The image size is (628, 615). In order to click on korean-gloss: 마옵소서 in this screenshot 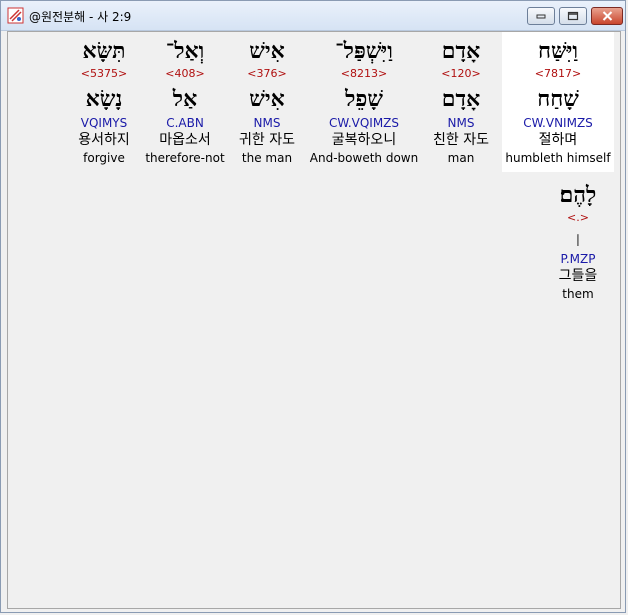, I will do `click(185, 140)`.